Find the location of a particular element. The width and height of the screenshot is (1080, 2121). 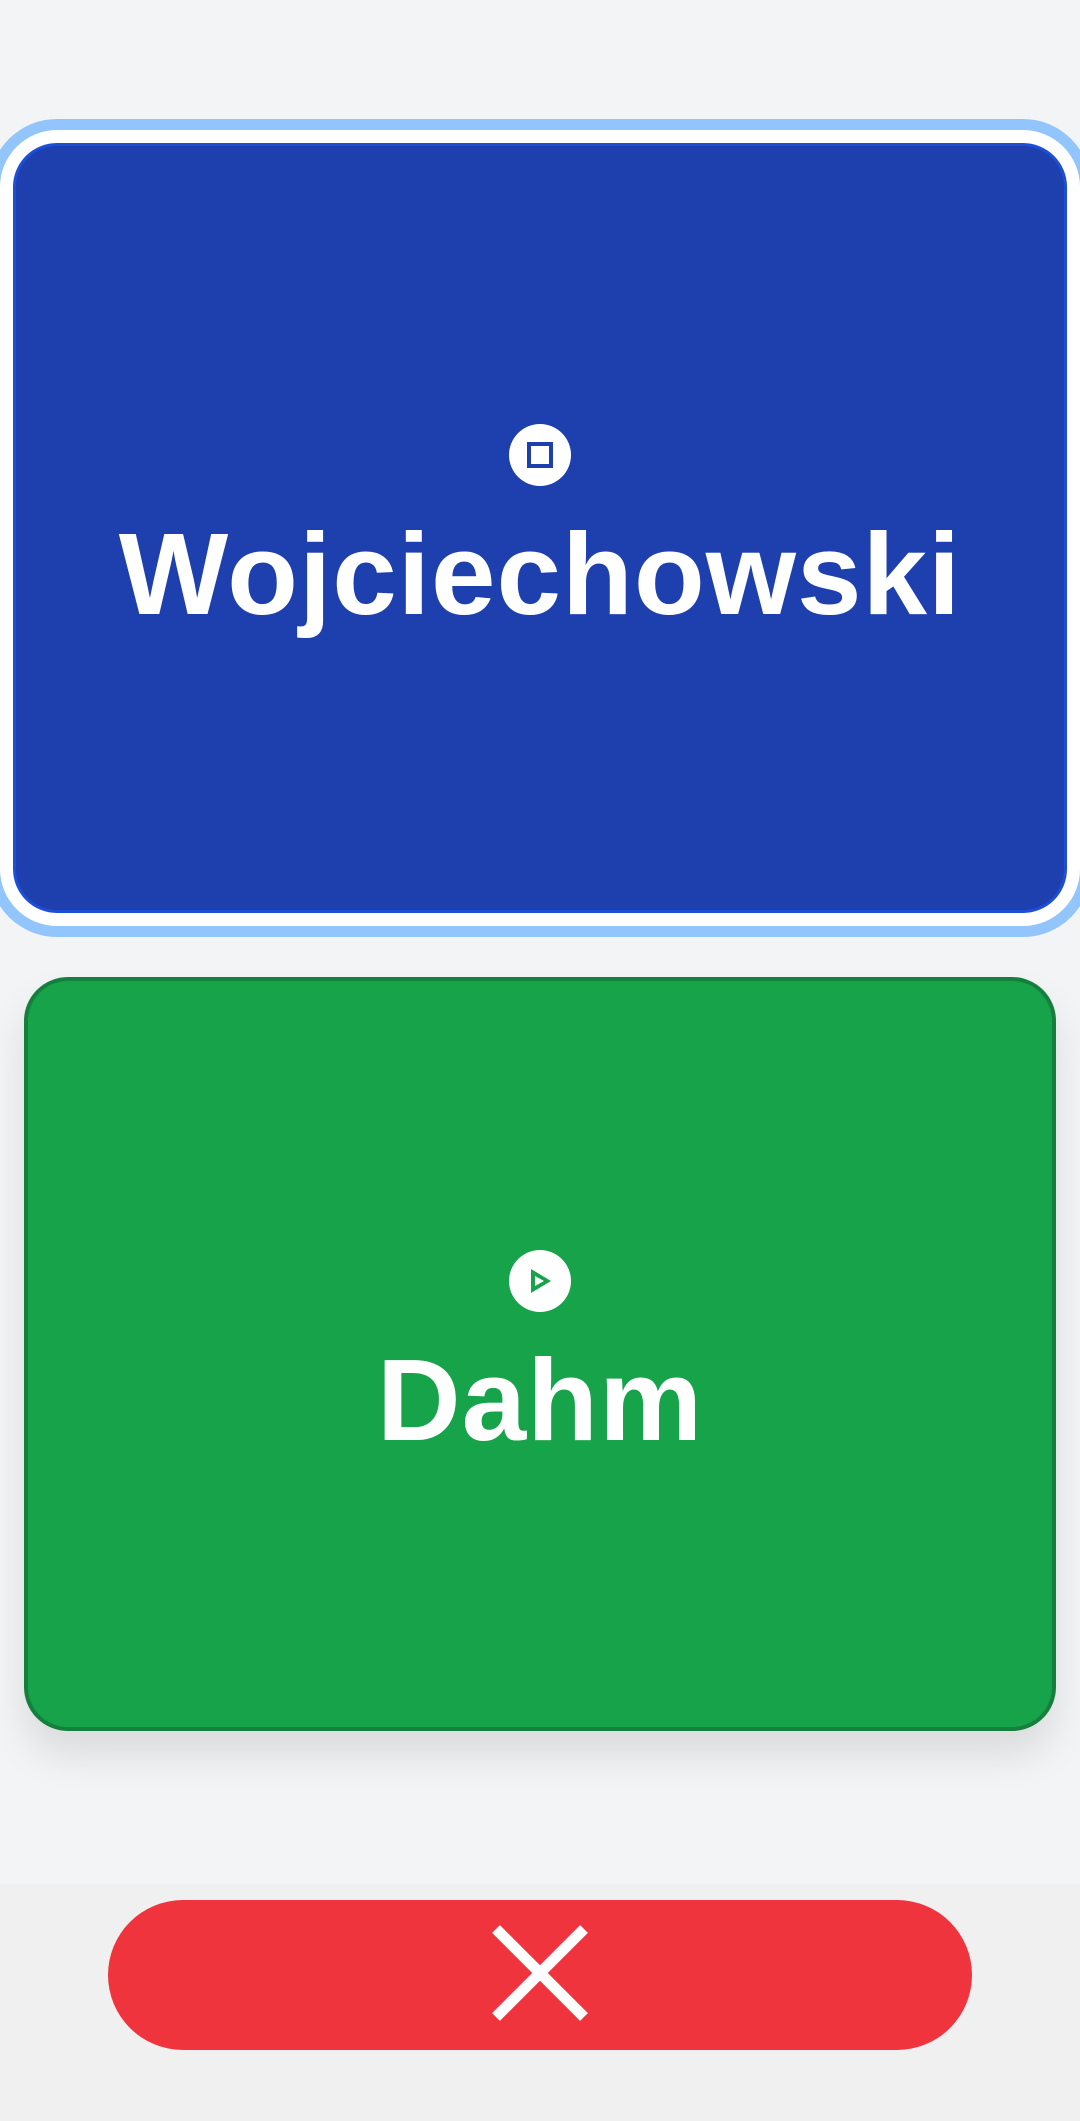

option-label: Dahm is located at coordinates (540, 1400).